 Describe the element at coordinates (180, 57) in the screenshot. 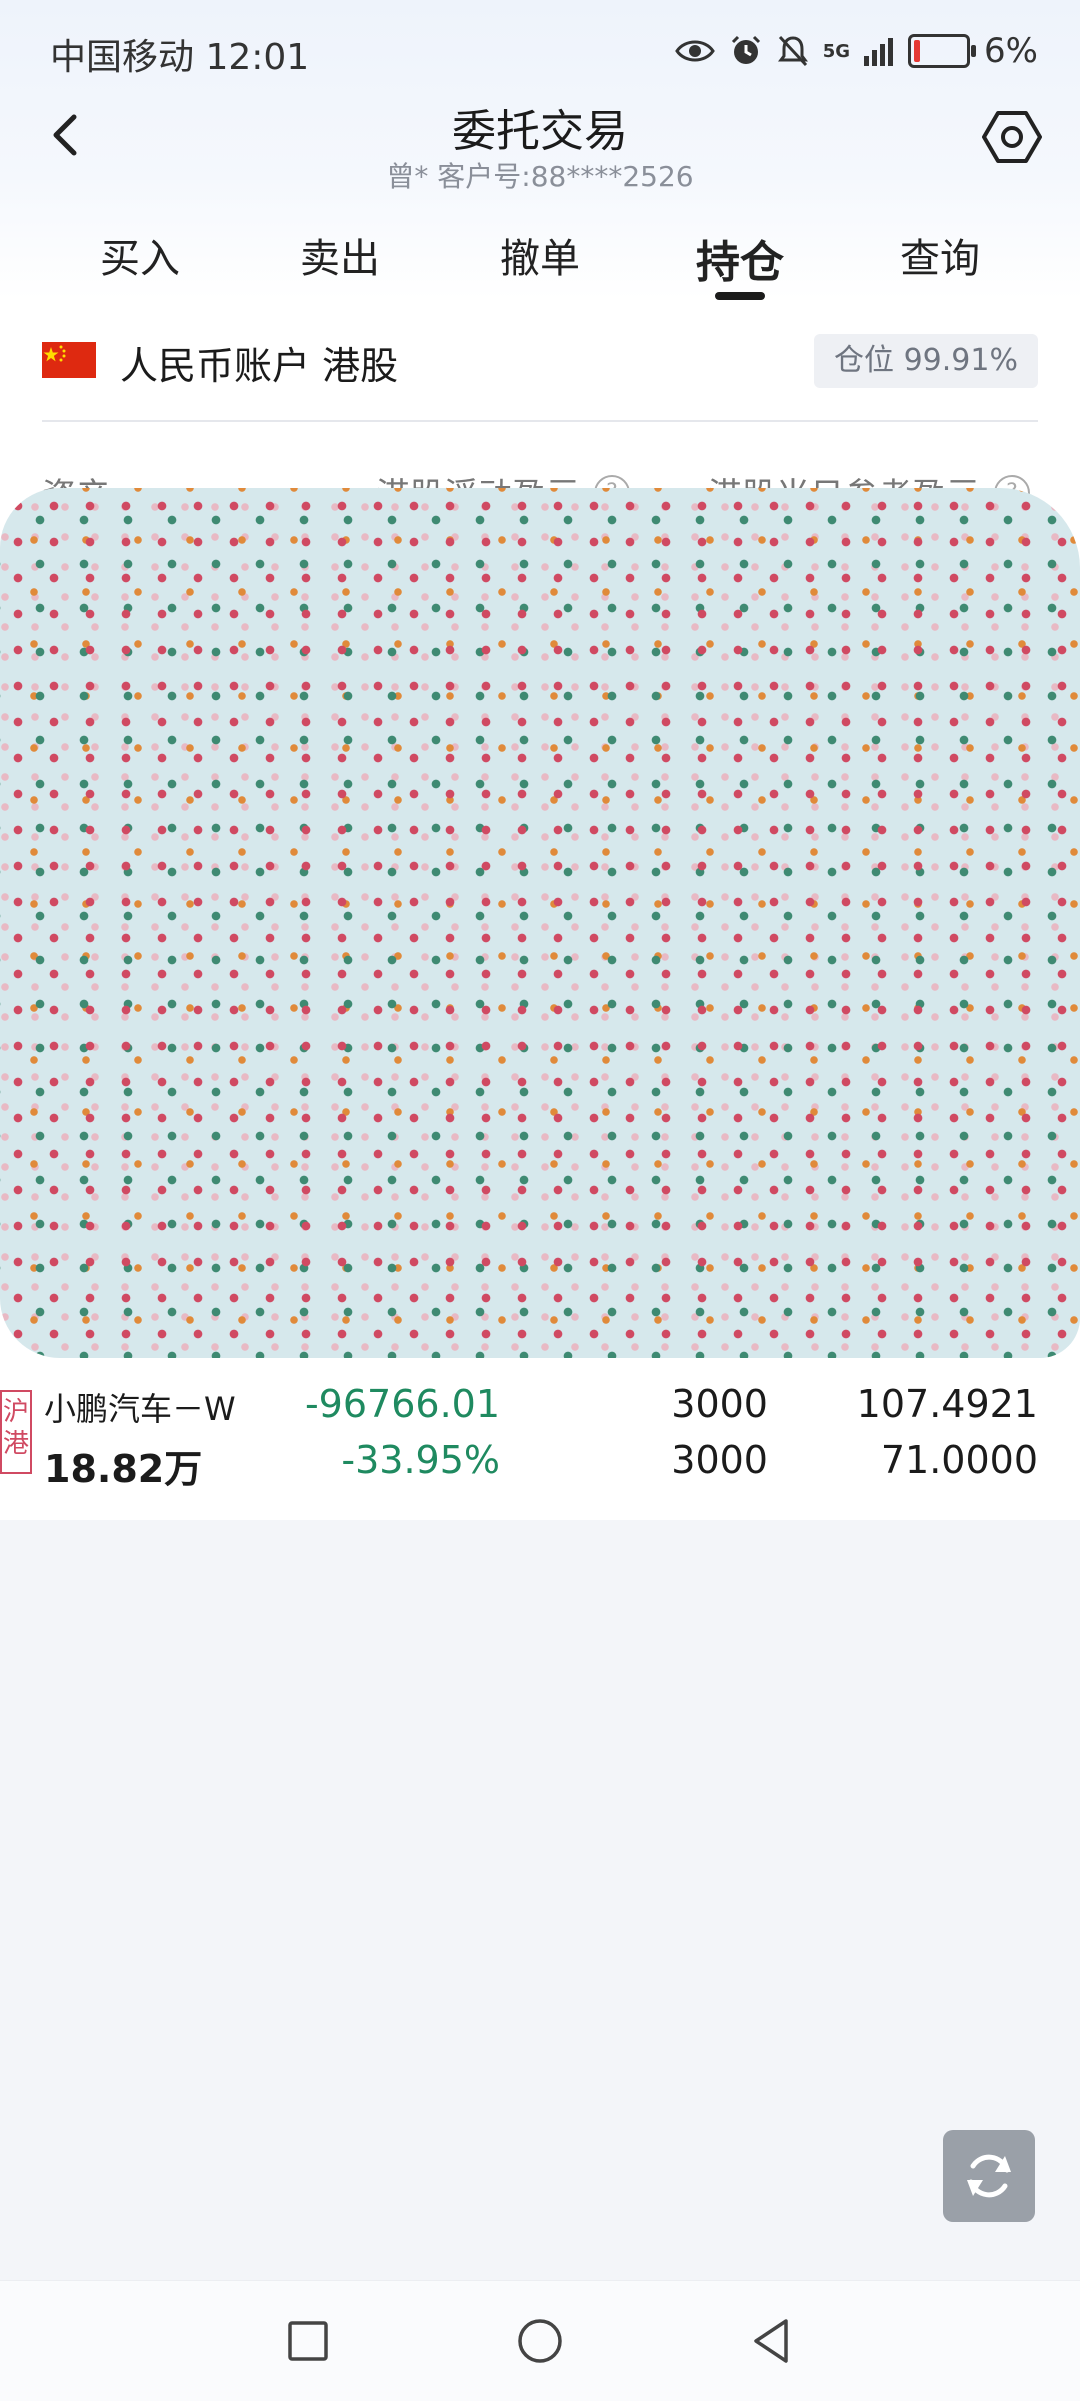

I see `carrier-time: 中国移动 12:01` at that location.